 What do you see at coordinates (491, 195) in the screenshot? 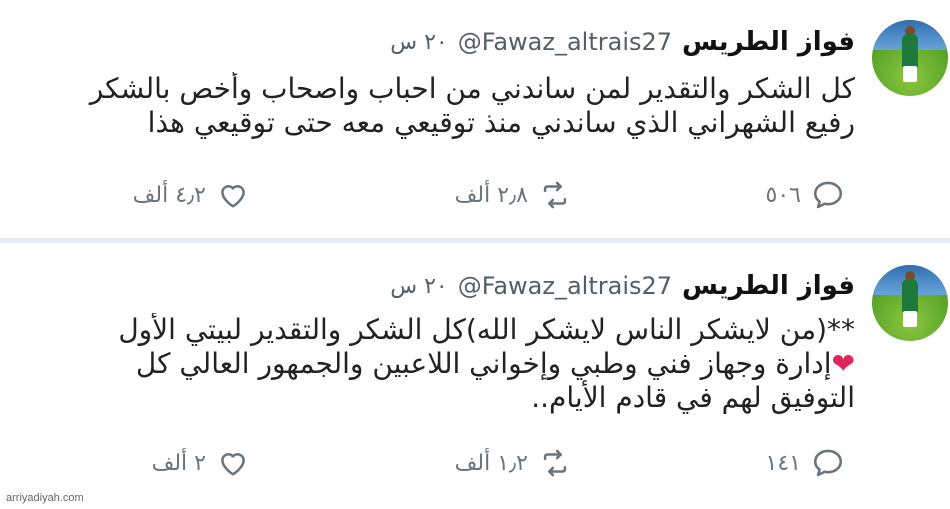
I see `retweet-count: ٢٫٨ ألف` at bounding box center [491, 195].